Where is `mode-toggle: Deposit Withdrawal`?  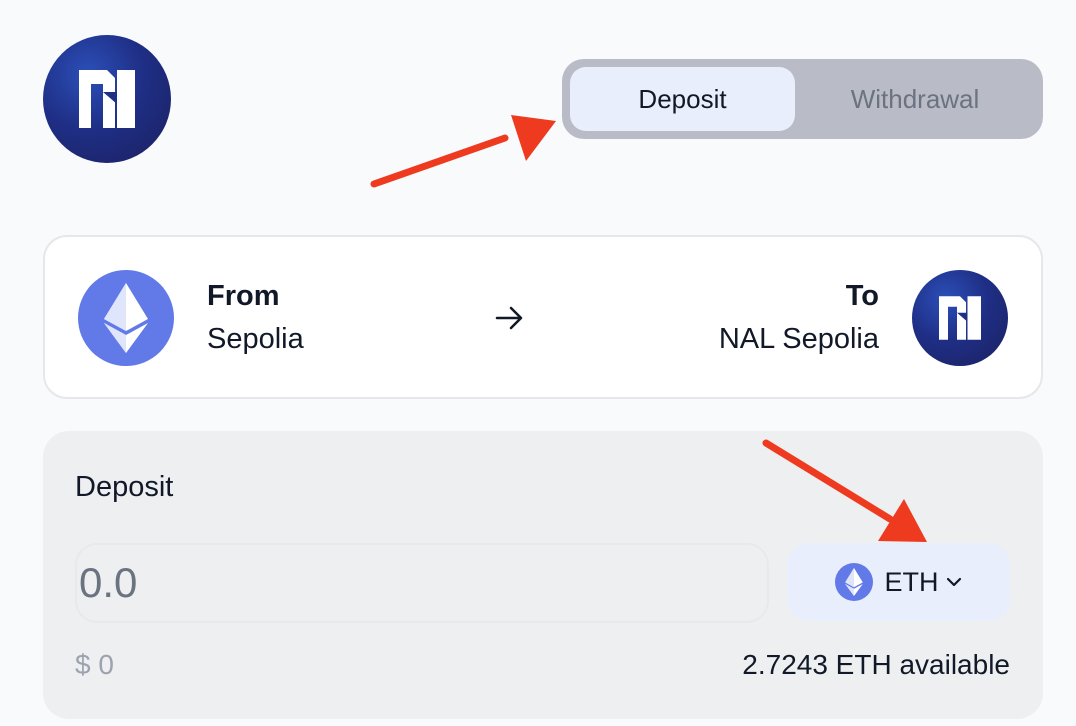 mode-toggle: Deposit Withdrawal is located at coordinates (802, 99).